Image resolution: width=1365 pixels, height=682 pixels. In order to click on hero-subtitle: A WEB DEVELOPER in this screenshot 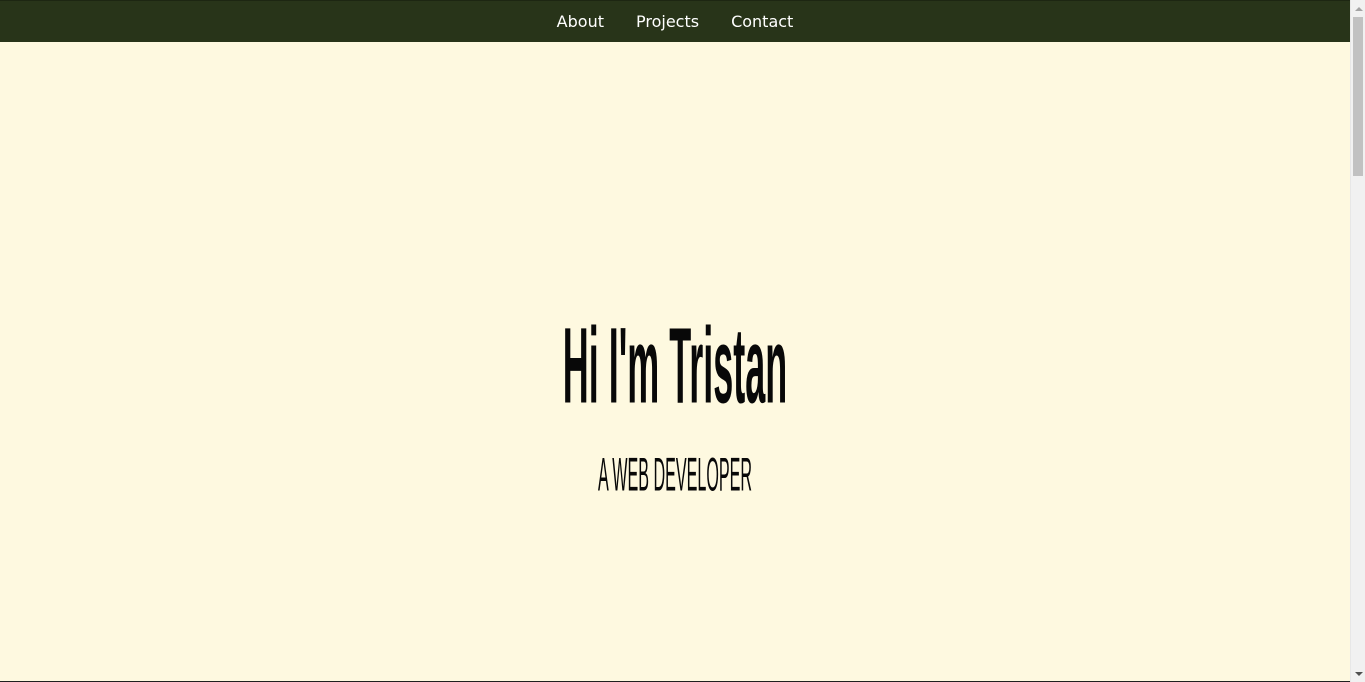, I will do `click(675, 474)`.